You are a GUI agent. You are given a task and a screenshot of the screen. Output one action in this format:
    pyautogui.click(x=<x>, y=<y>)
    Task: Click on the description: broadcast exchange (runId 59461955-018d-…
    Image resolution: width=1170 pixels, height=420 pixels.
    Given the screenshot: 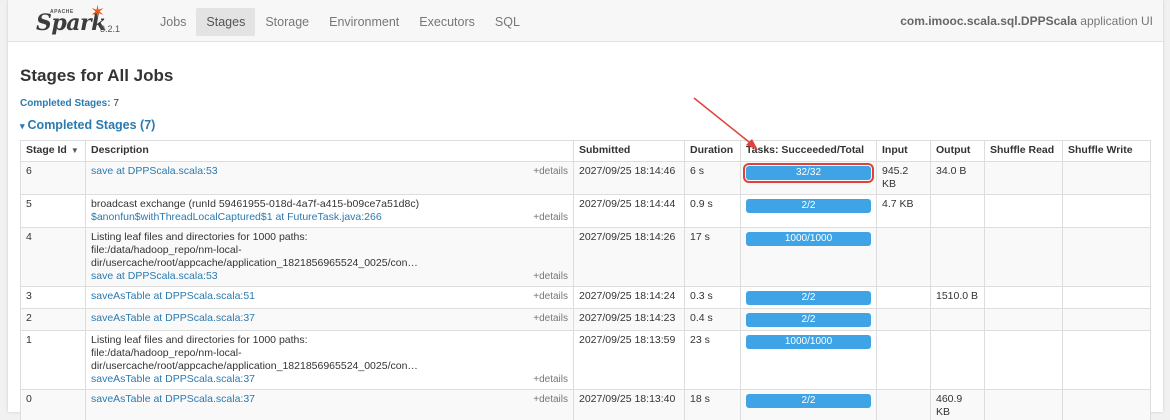 What is the action you would take?
    pyautogui.click(x=329, y=211)
    